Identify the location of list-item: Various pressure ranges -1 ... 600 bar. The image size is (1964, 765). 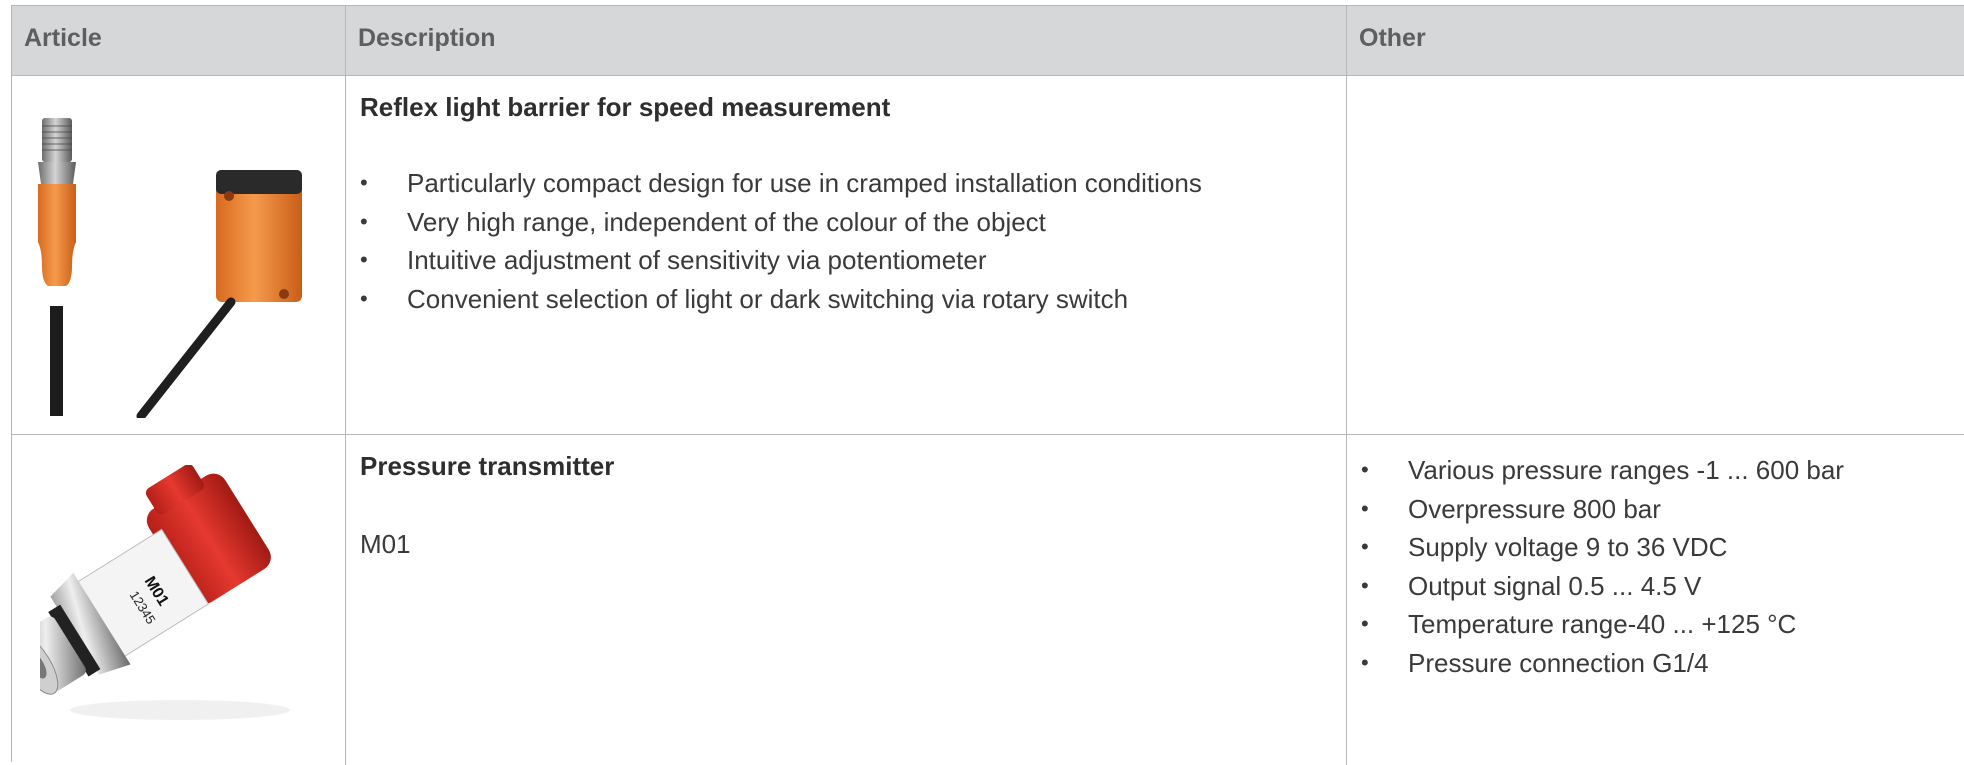
(1602, 470).